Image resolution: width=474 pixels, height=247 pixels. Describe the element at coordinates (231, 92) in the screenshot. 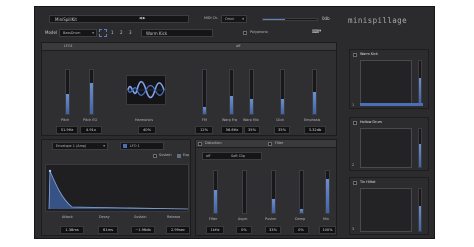

I see `warp-frq-slider` at that location.